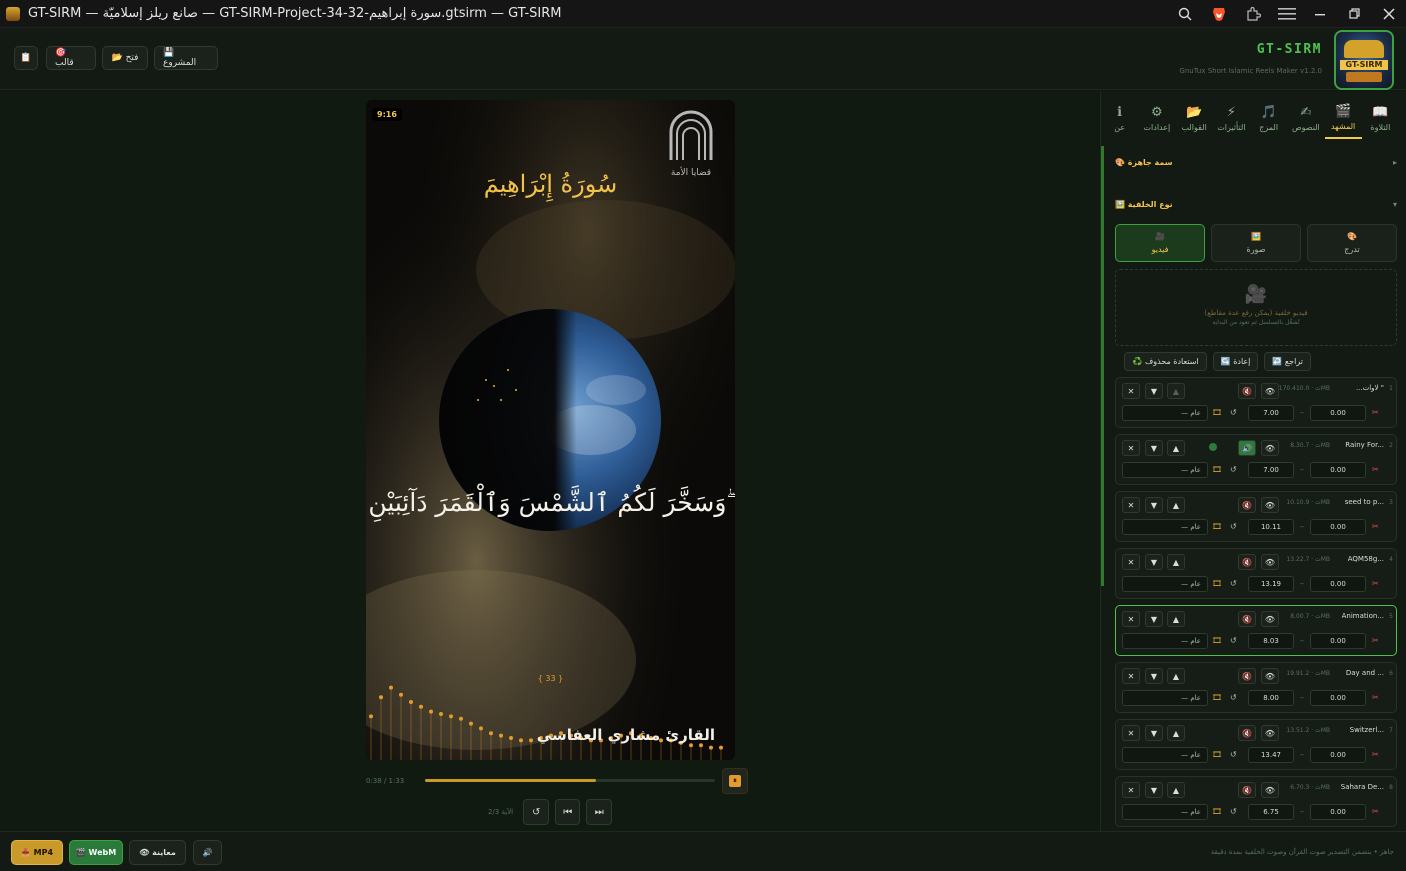 The width and height of the screenshot is (1406, 871). Describe the element at coordinates (1268, 118) in the screenshot. I see `tab-3: 🎵 المزج` at that location.